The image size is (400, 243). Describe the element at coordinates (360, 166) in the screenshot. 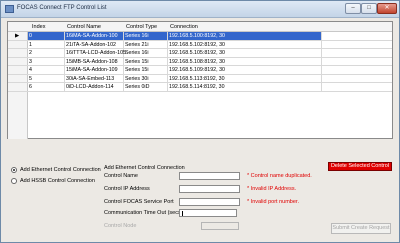

I see `delete-selected-control-button: Delete Selected Control` at that location.